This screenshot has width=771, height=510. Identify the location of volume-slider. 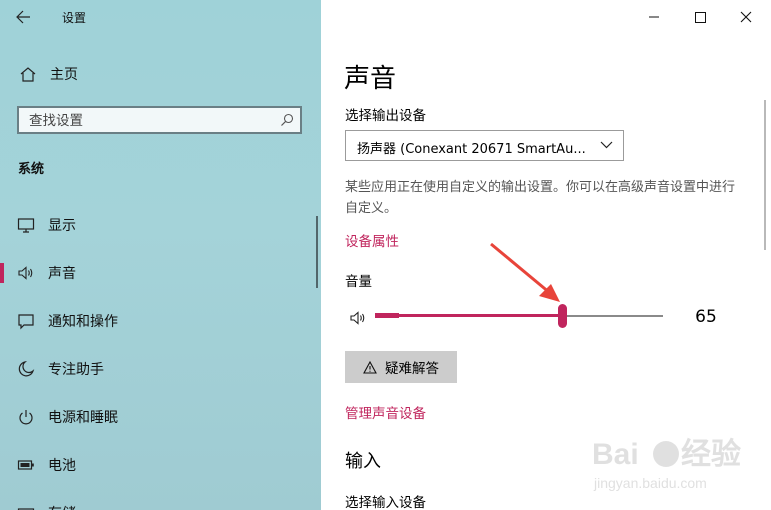
(519, 317).